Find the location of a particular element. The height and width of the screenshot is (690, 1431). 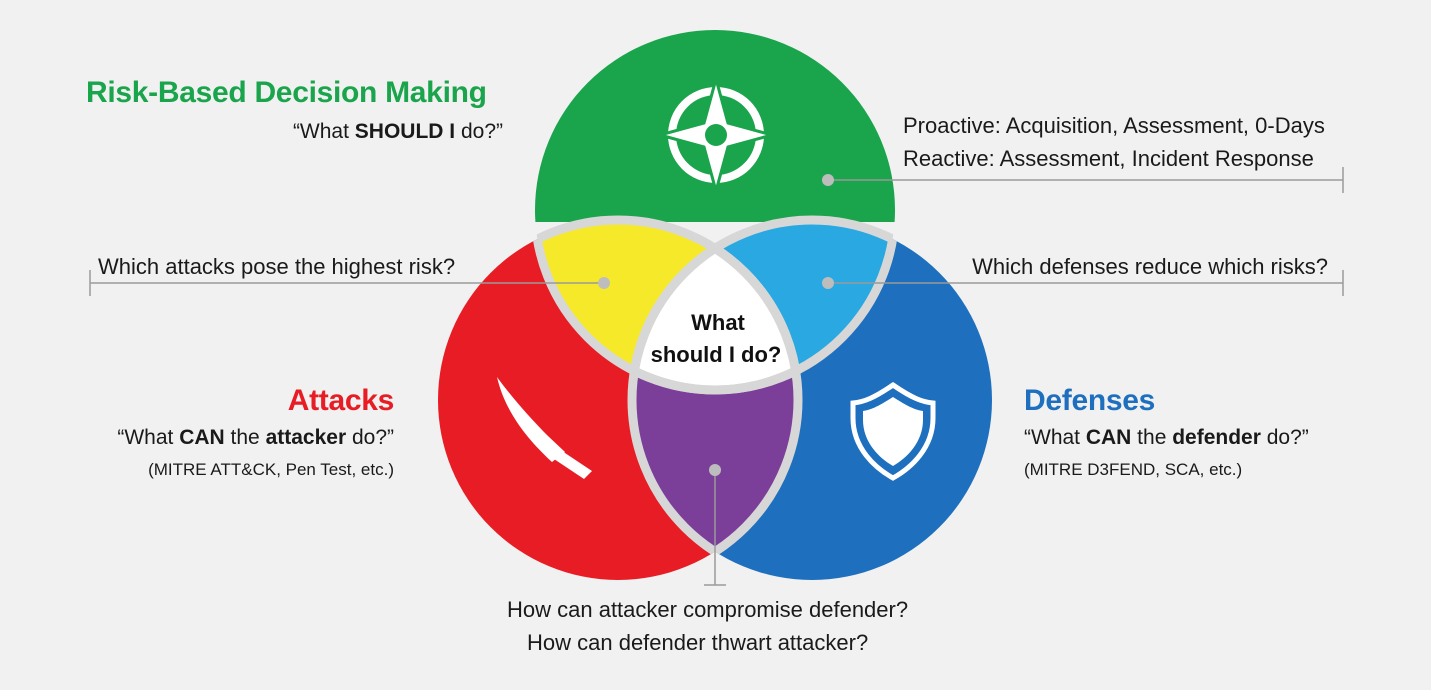

risk-quote: “What SHOULD I do?” is located at coordinates (397, 131).